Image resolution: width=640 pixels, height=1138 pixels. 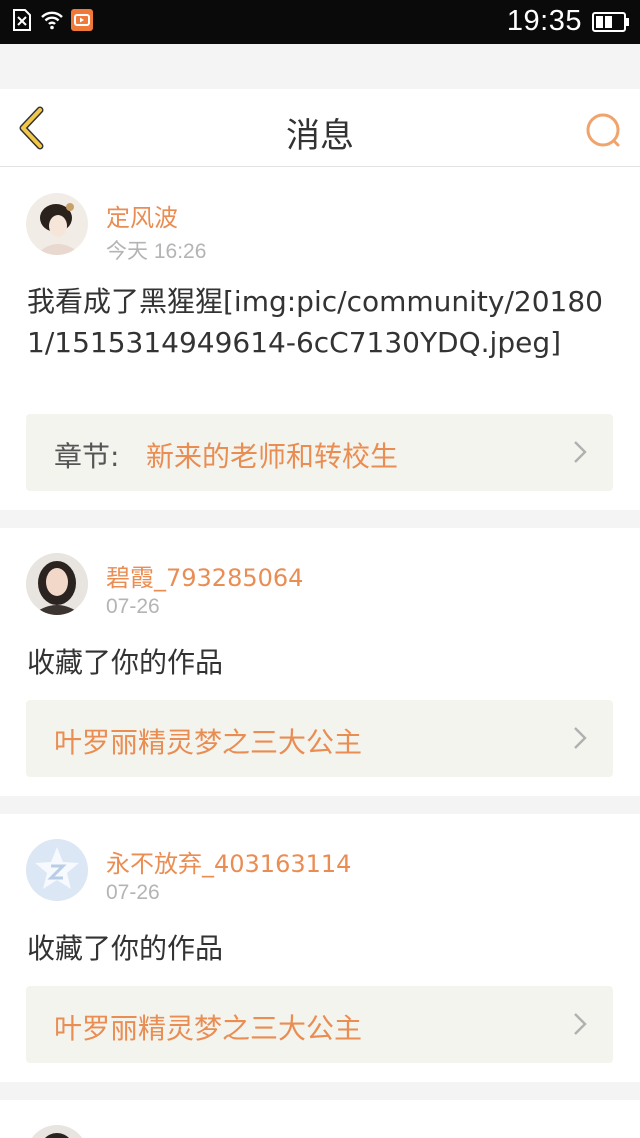 I want to click on sim-off-icon, so click(x=22, y=20).